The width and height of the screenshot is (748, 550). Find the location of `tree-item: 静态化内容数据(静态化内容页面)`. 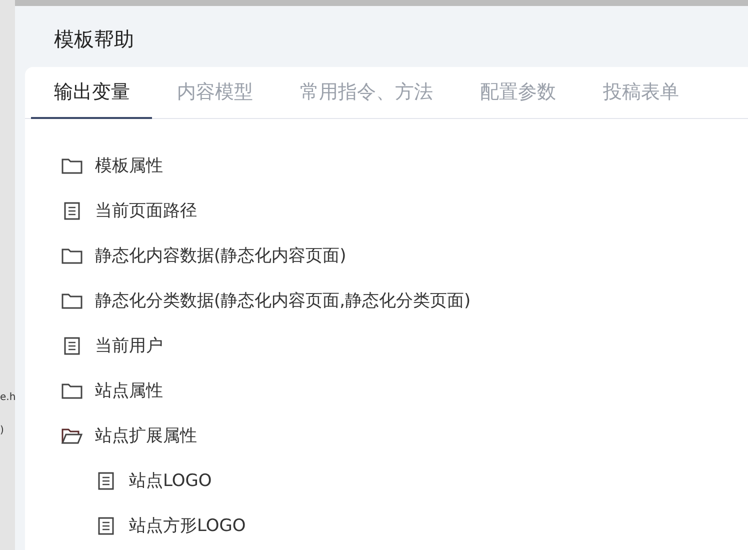

tree-item: 静态化内容数据(静态化内容页面) is located at coordinates (220, 255).